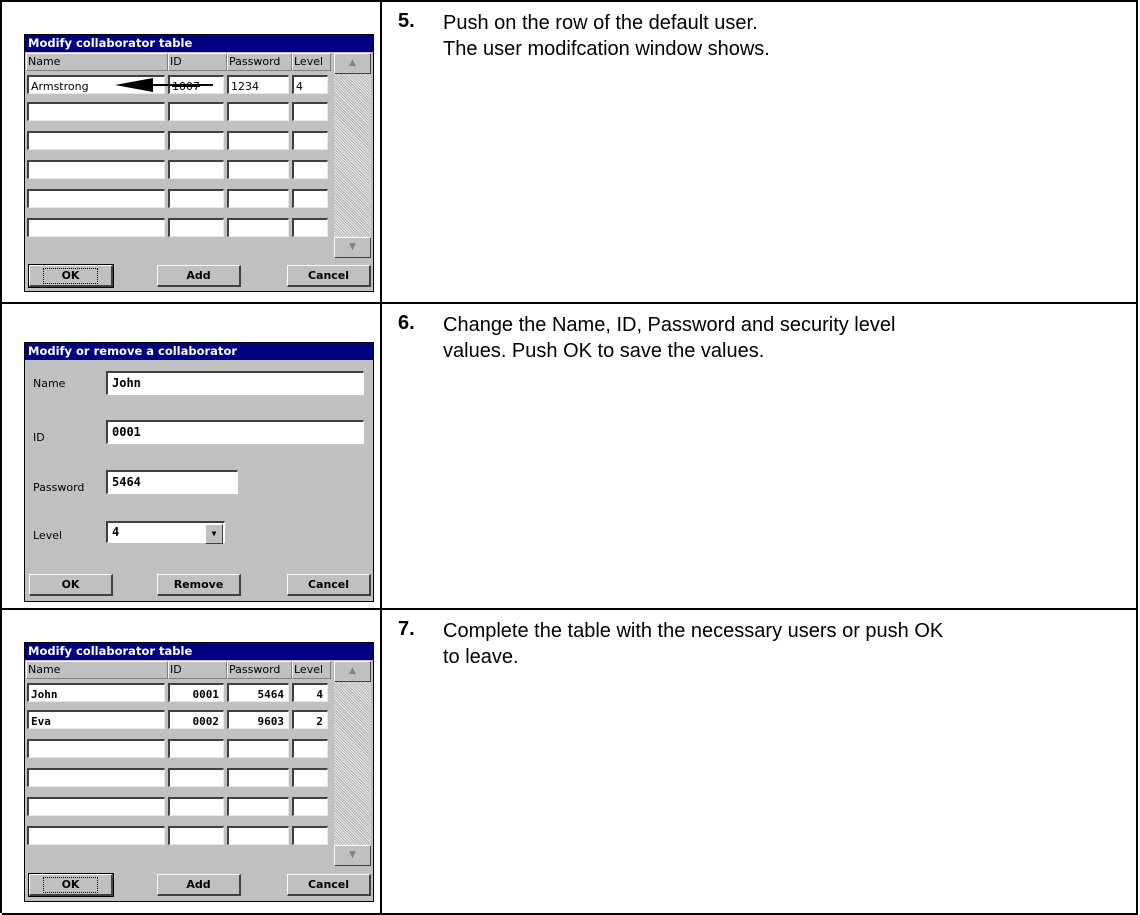  What do you see at coordinates (172, 482) in the screenshot?
I see `password-field: 5464` at bounding box center [172, 482].